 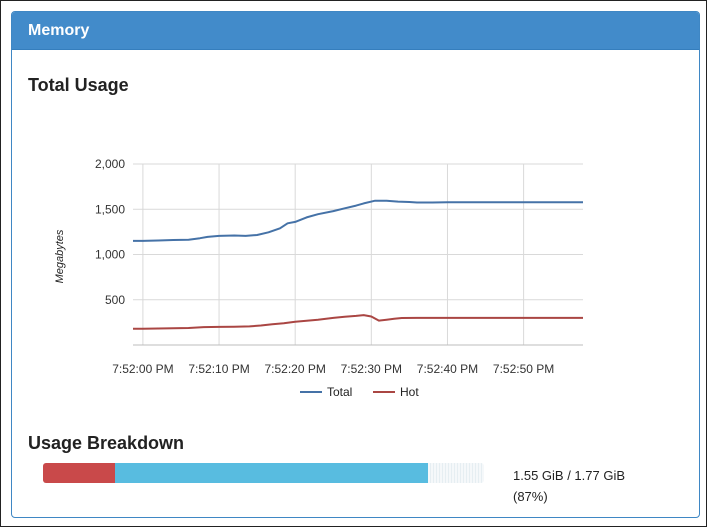 I want to click on x-tick-label: 7:52:40 PM, so click(x=447, y=369).